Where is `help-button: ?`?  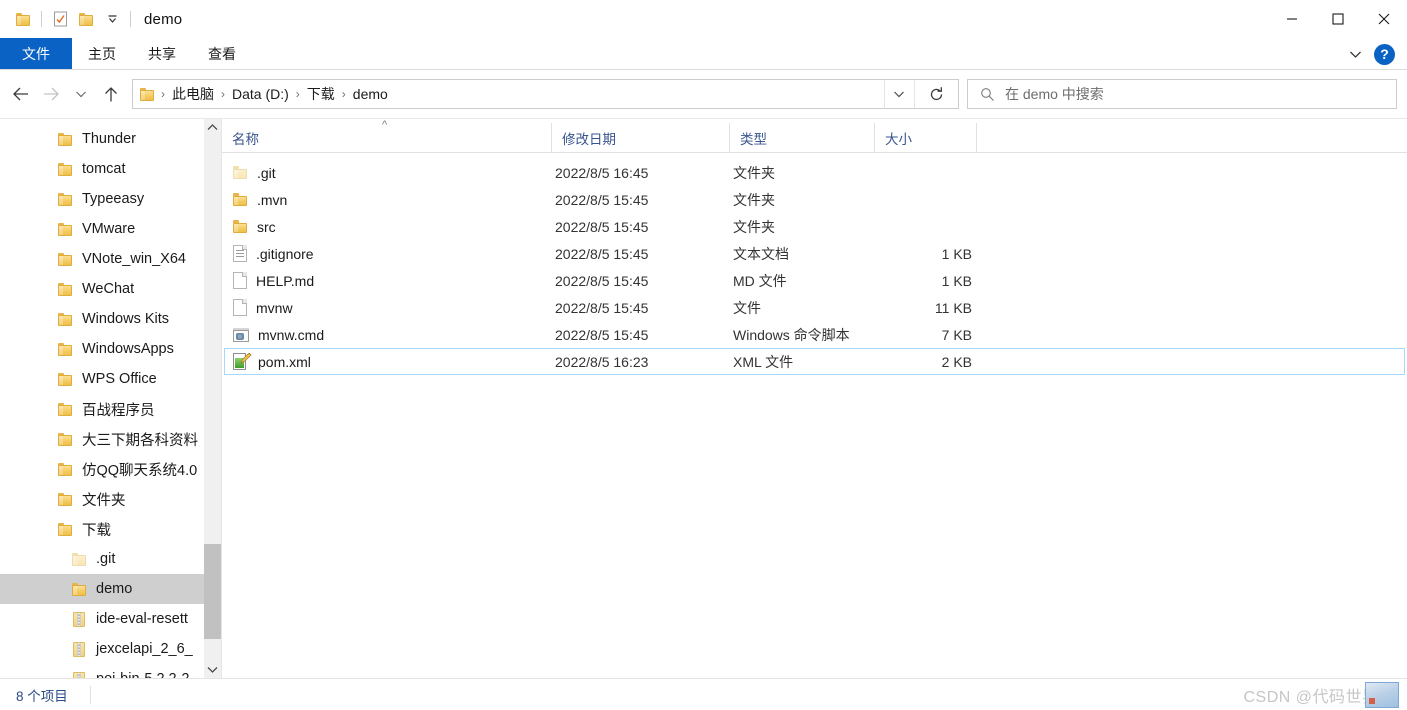
help-button: ? is located at coordinates (1384, 54).